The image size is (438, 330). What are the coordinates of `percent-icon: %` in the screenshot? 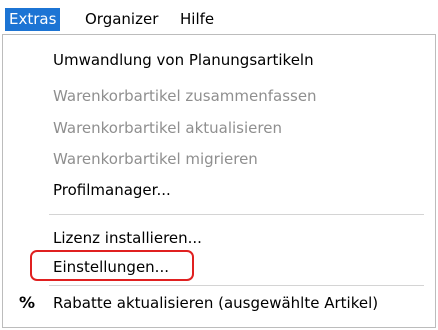 It's located at (27, 302).